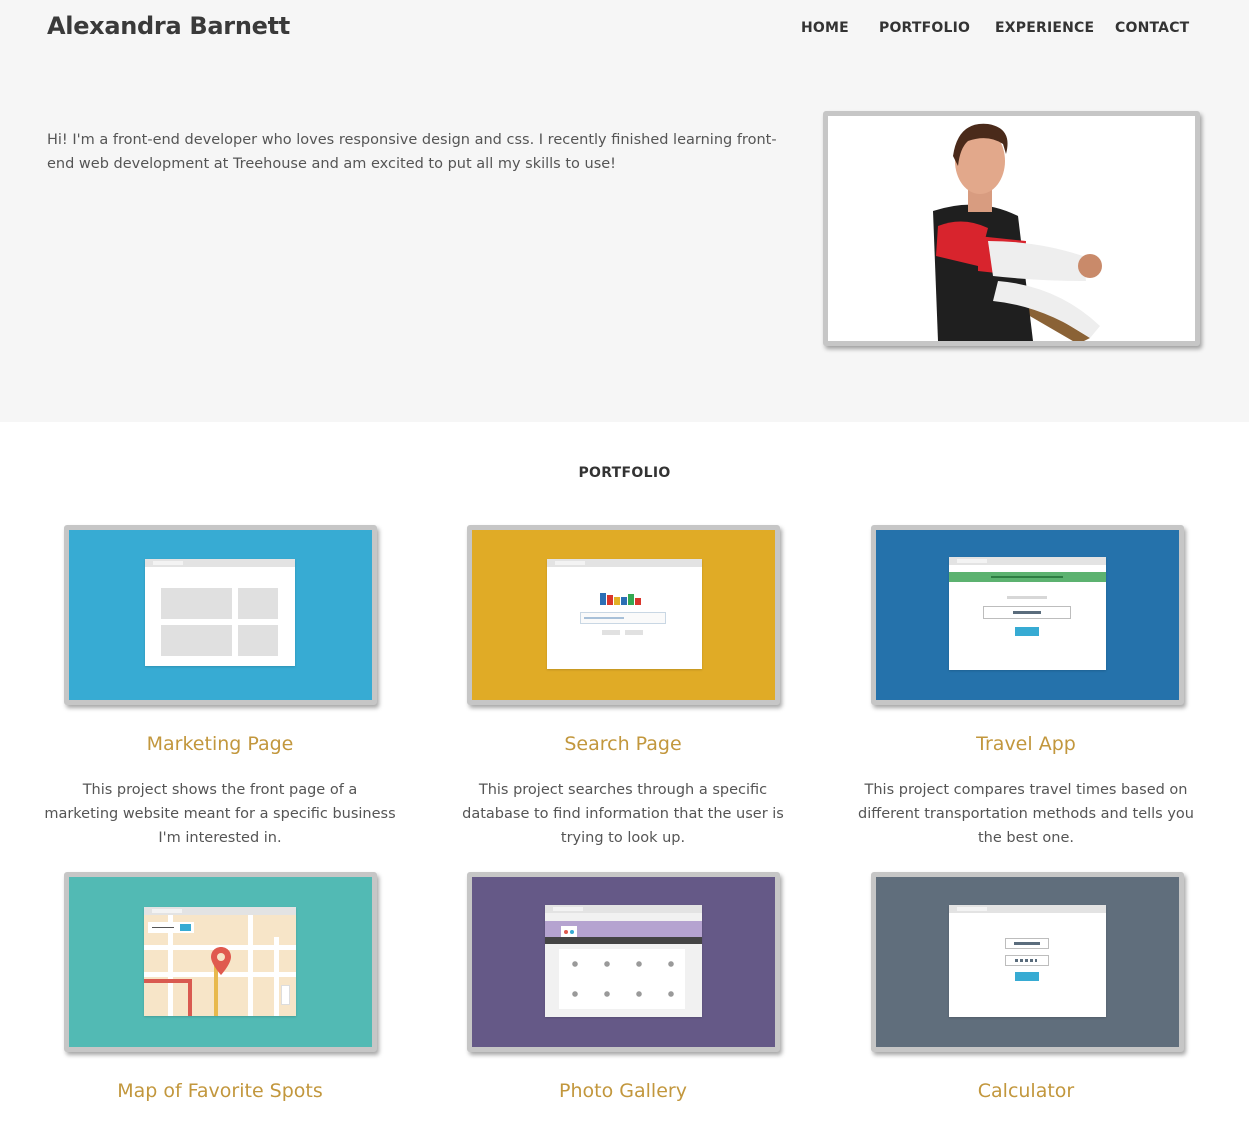 This screenshot has width=1249, height=1129. I want to click on project-title-travel: Travel App, so click(1026, 744).